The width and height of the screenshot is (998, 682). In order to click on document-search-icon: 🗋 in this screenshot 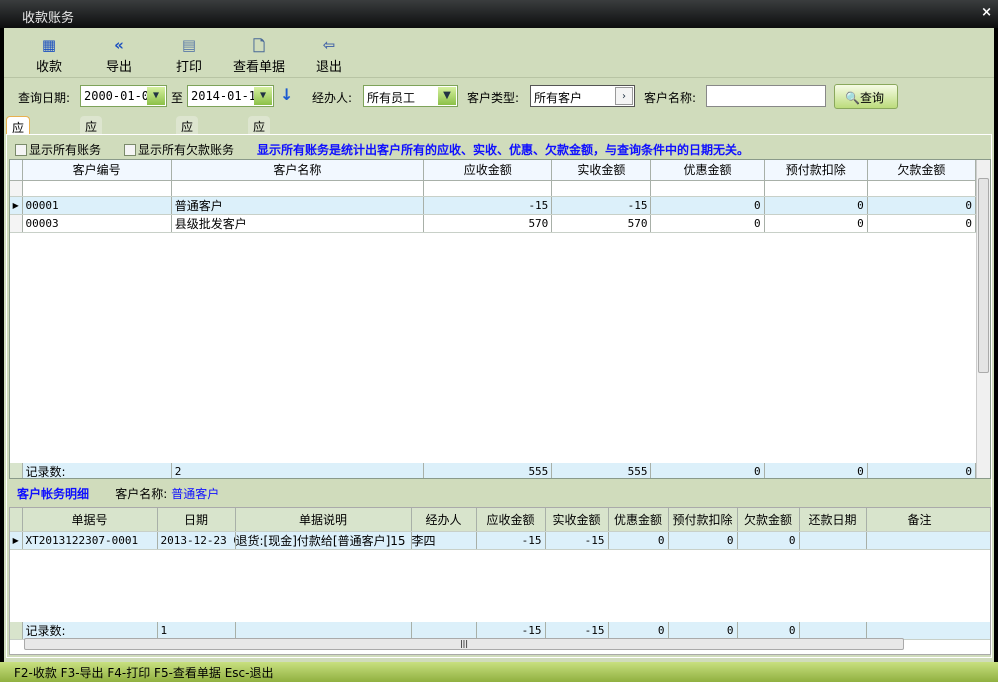, I will do `click(259, 46)`.